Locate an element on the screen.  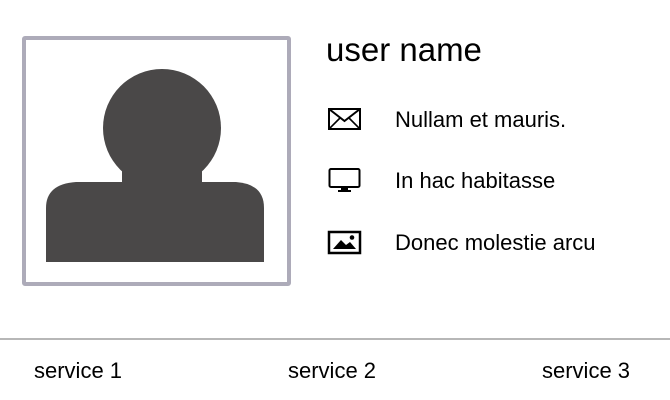
service-nav: service 1 service 2 service 3 is located at coordinates (335, 372).